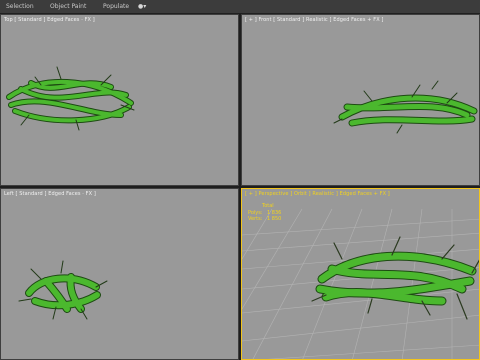 The width and height of the screenshot is (480, 360). What do you see at coordinates (405, 107) in the screenshot?
I see `thorn-crown-front-view` at bounding box center [405, 107].